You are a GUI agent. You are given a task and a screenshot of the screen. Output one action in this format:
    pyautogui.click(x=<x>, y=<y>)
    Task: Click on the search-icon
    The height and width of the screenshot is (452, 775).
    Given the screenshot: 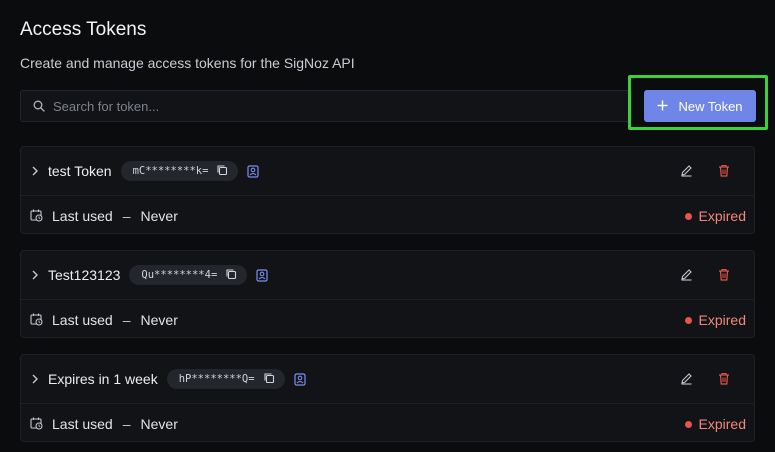 What is the action you would take?
    pyautogui.click(x=40, y=106)
    